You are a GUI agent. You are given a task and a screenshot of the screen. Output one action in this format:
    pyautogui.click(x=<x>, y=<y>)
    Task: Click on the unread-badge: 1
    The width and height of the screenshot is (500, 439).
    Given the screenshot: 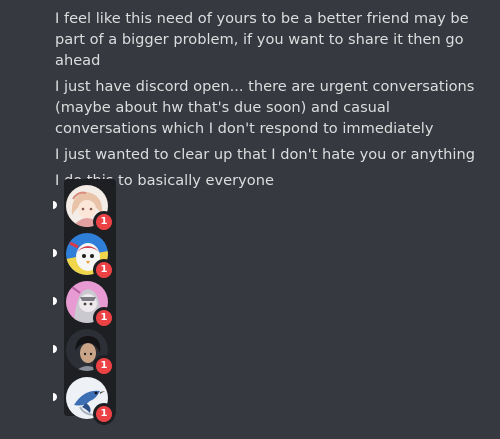 What is the action you would take?
    pyautogui.click(x=104, y=414)
    